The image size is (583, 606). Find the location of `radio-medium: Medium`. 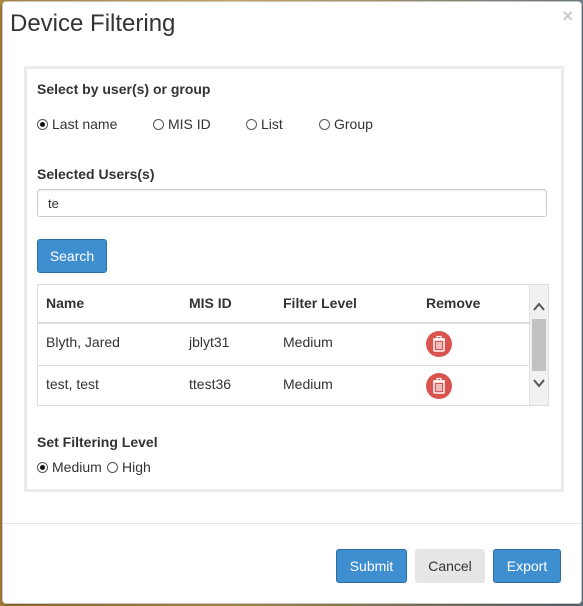

radio-medium: Medium is located at coordinates (69, 467).